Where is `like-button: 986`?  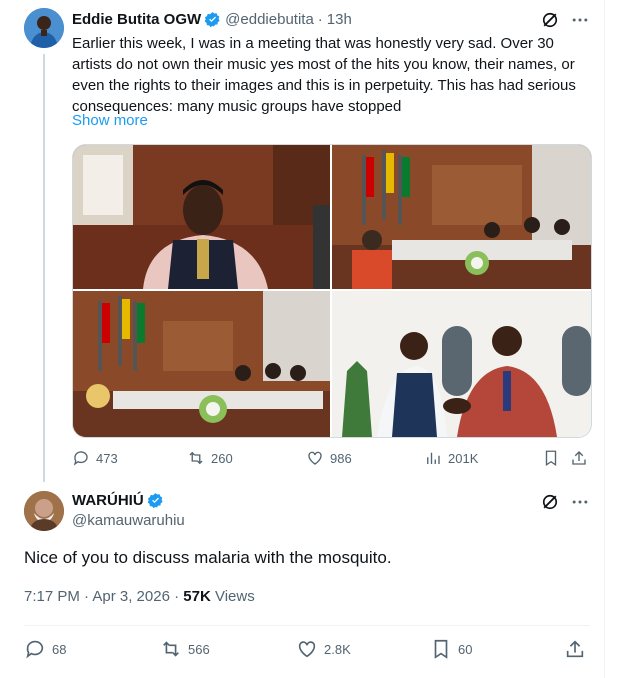 like-button: 986 is located at coordinates (329, 458).